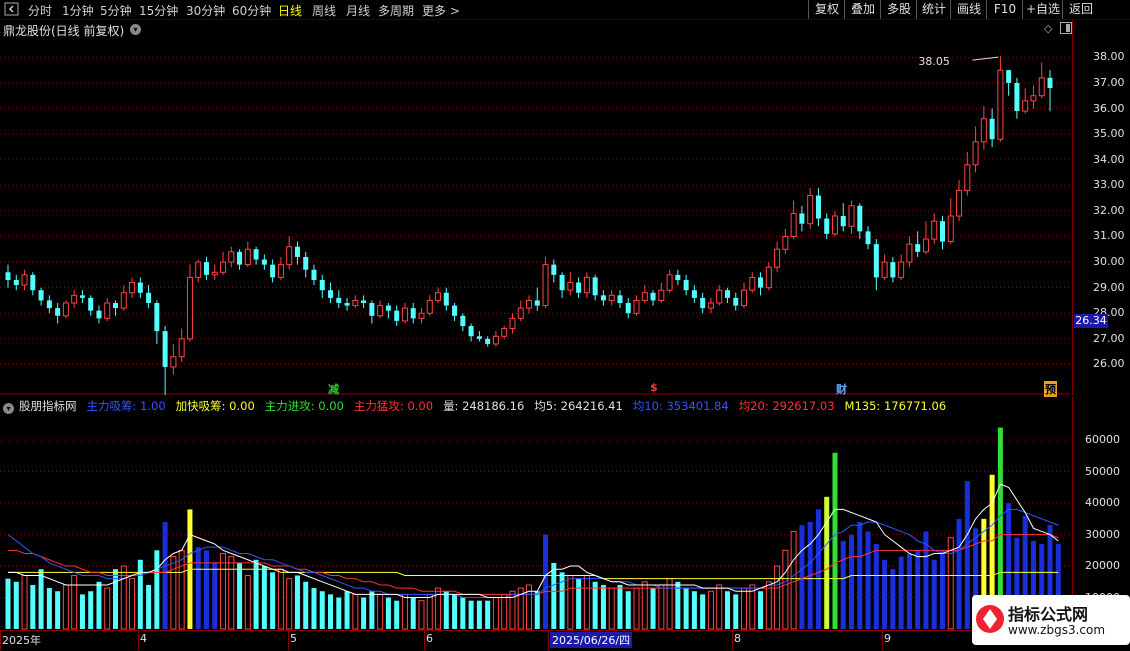 Image resolution: width=1130 pixels, height=651 pixels. I want to click on event-tag-1: $, so click(654, 387).